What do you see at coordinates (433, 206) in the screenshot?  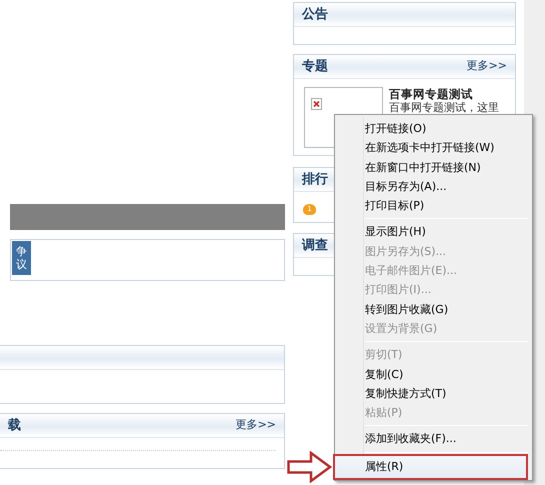 I see `menu-item: 打印目标(P)` at bounding box center [433, 206].